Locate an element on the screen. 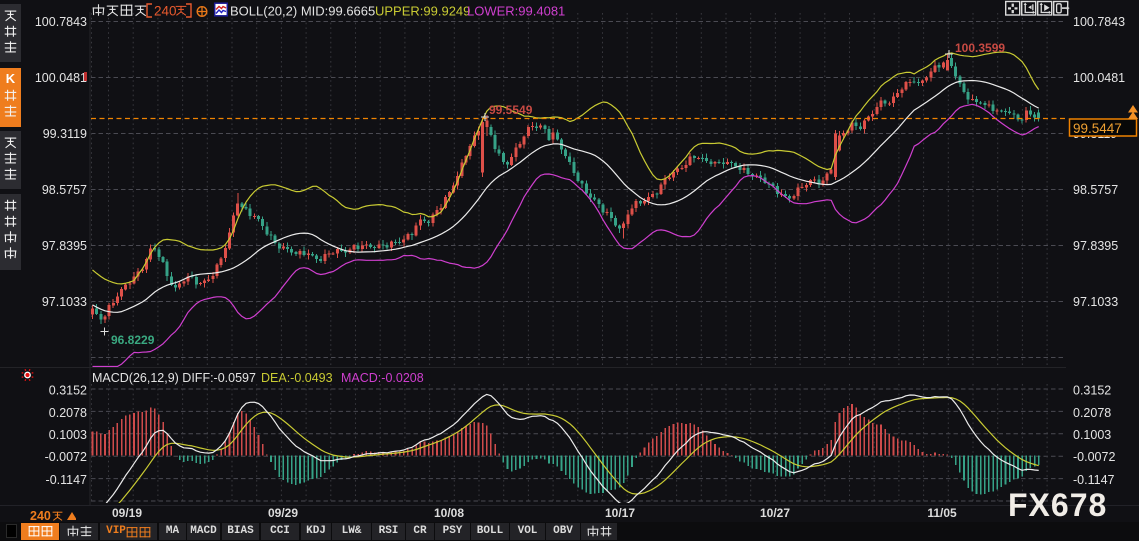 The width and height of the screenshot is (1139, 541). svg-text: LOWER:99.4081 is located at coordinates (516, 11).